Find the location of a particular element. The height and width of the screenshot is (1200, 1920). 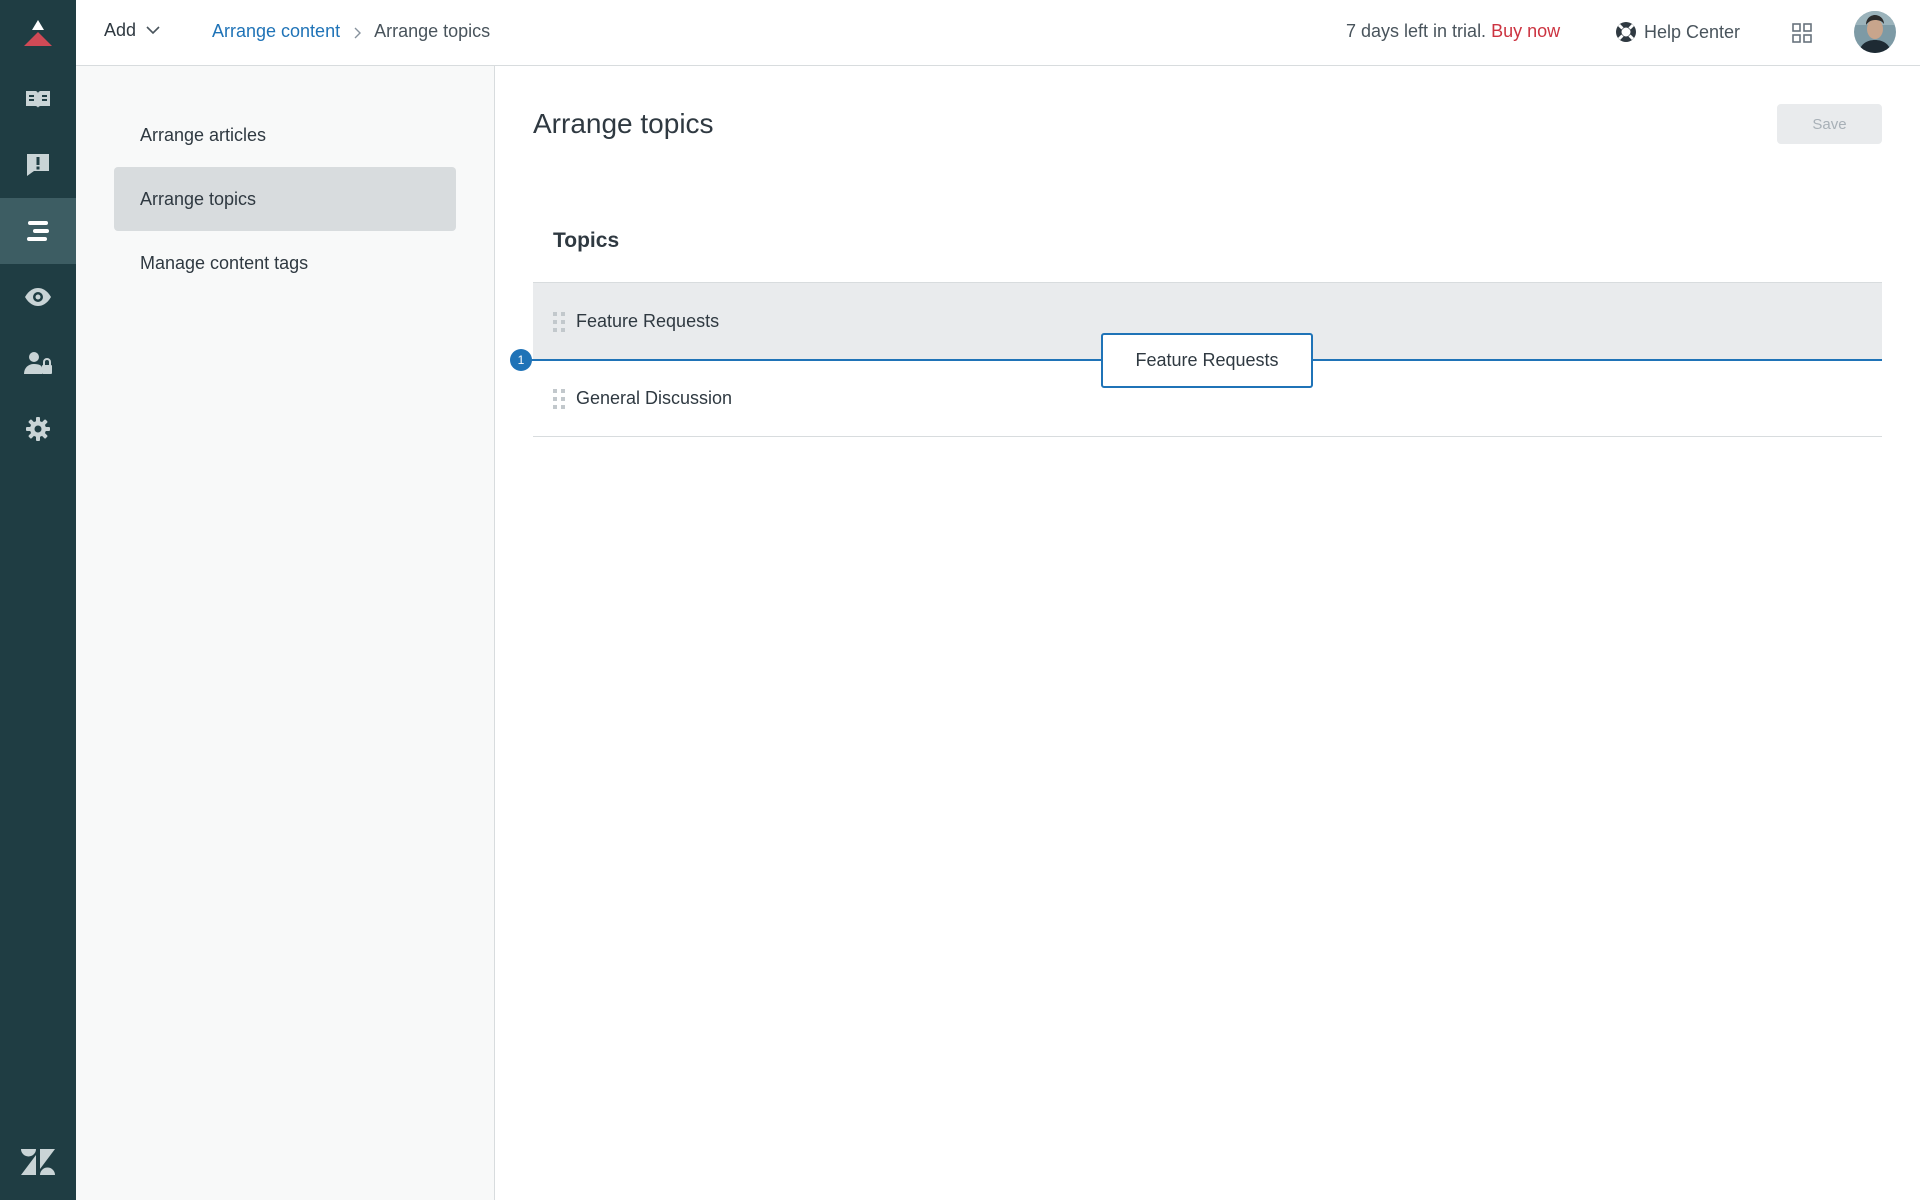

nav-community is located at coordinates (38, 165).